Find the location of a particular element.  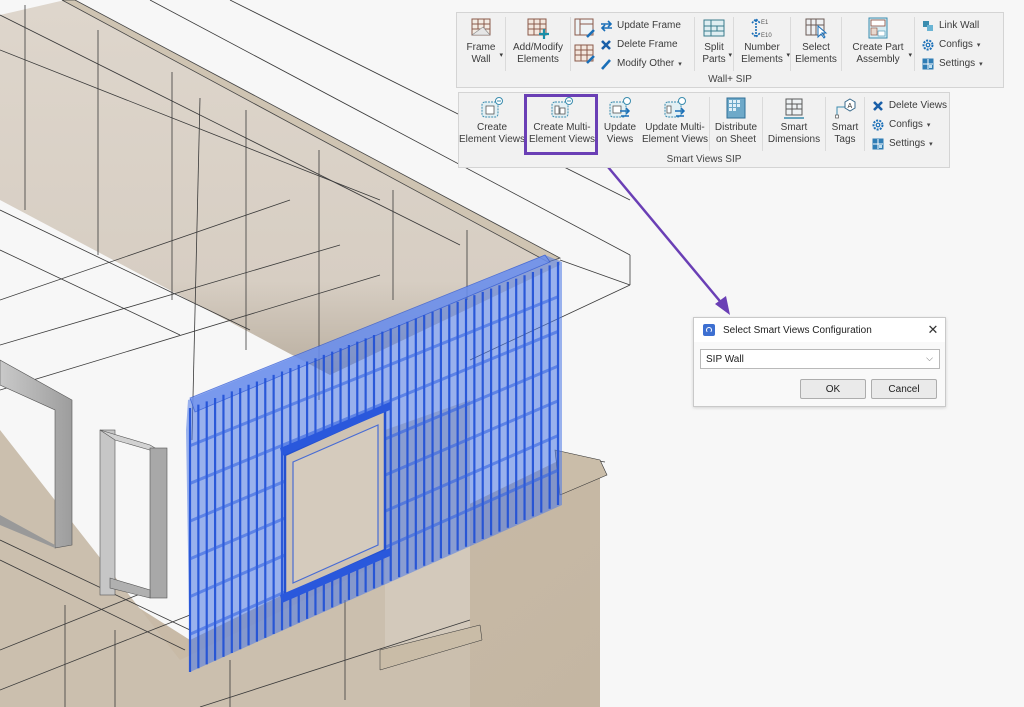

update-views-icon is located at coordinates (620, 108).